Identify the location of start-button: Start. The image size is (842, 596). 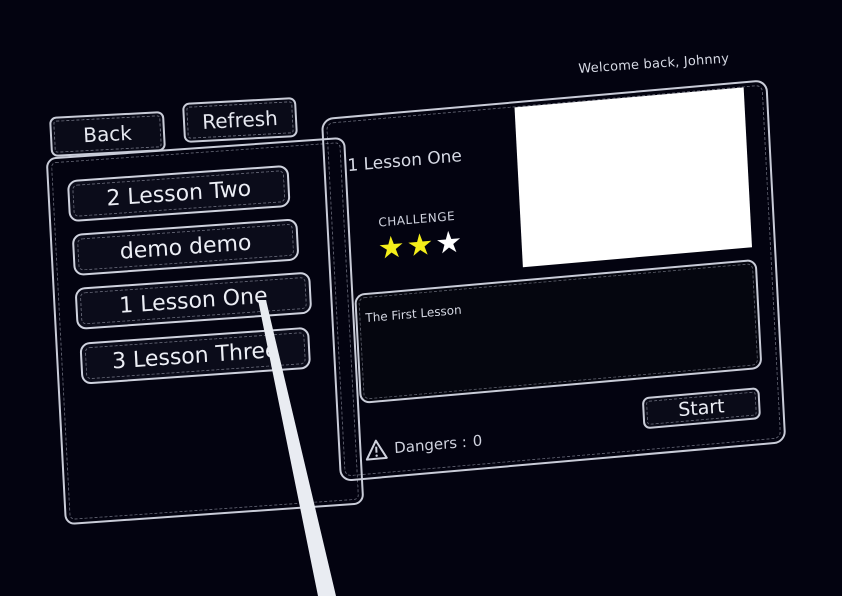
(701, 408).